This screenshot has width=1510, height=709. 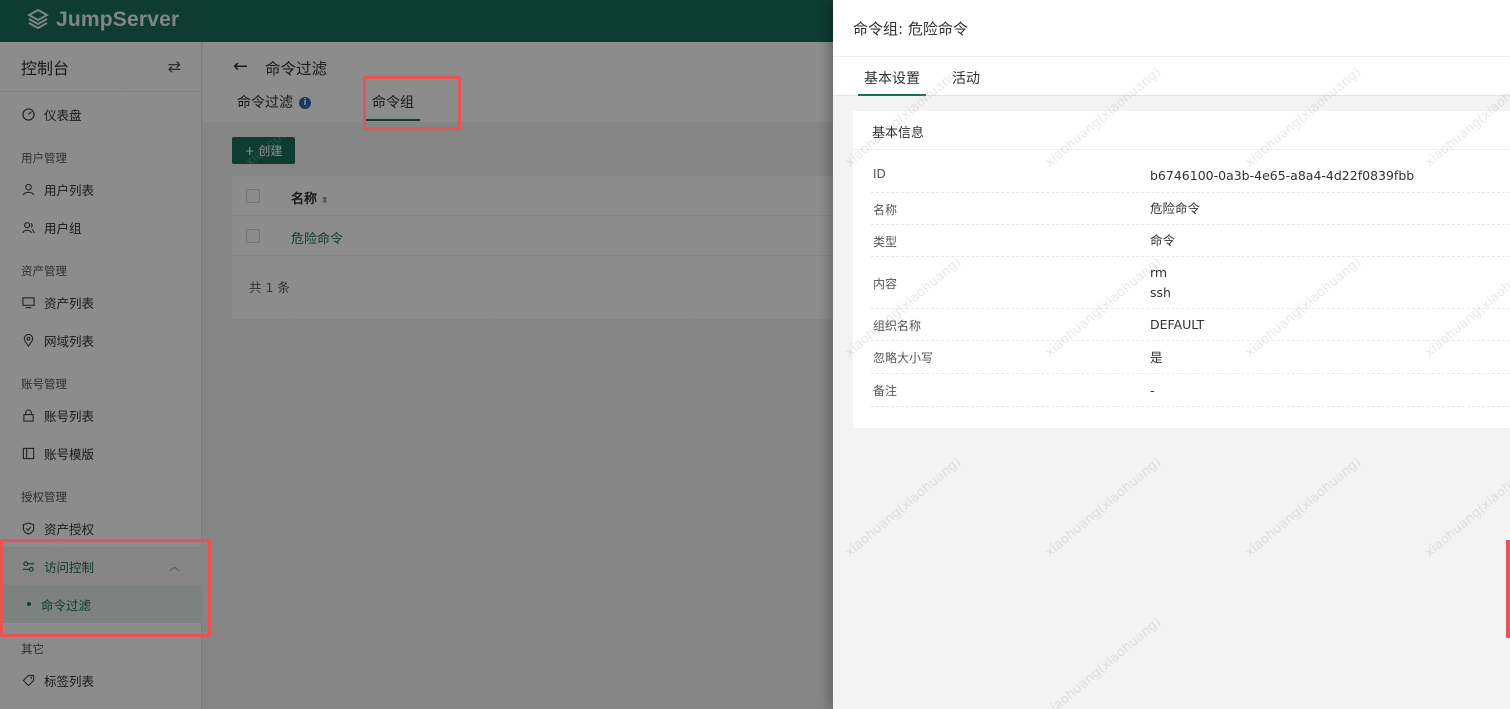 I want to click on field-id: ID b6746100-0a3b-4e65-a8a4-4d22f0839fbb, so click(x=1190, y=176).